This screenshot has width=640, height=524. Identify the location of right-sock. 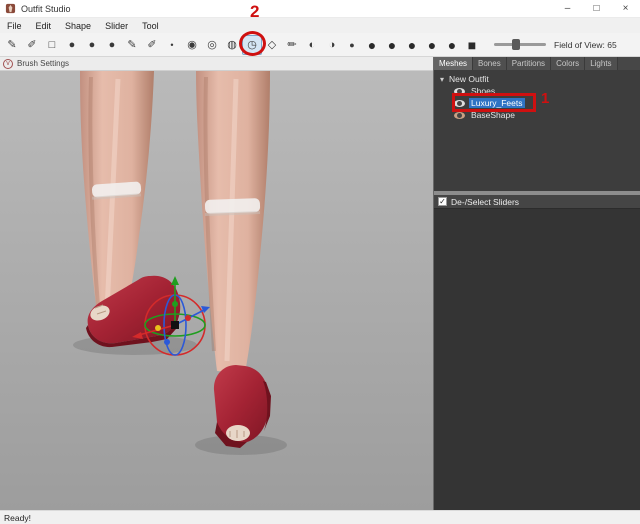
(232, 207).